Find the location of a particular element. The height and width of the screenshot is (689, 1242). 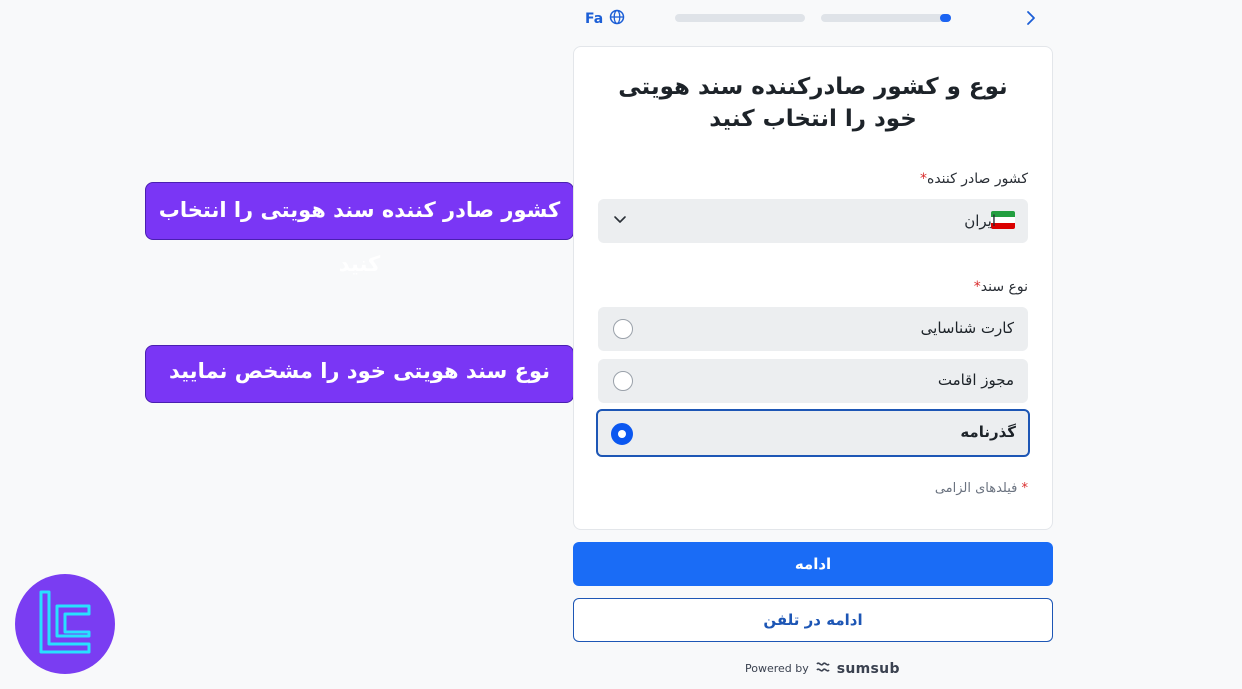

option-id-card: کارت شناسایی is located at coordinates (813, 329).